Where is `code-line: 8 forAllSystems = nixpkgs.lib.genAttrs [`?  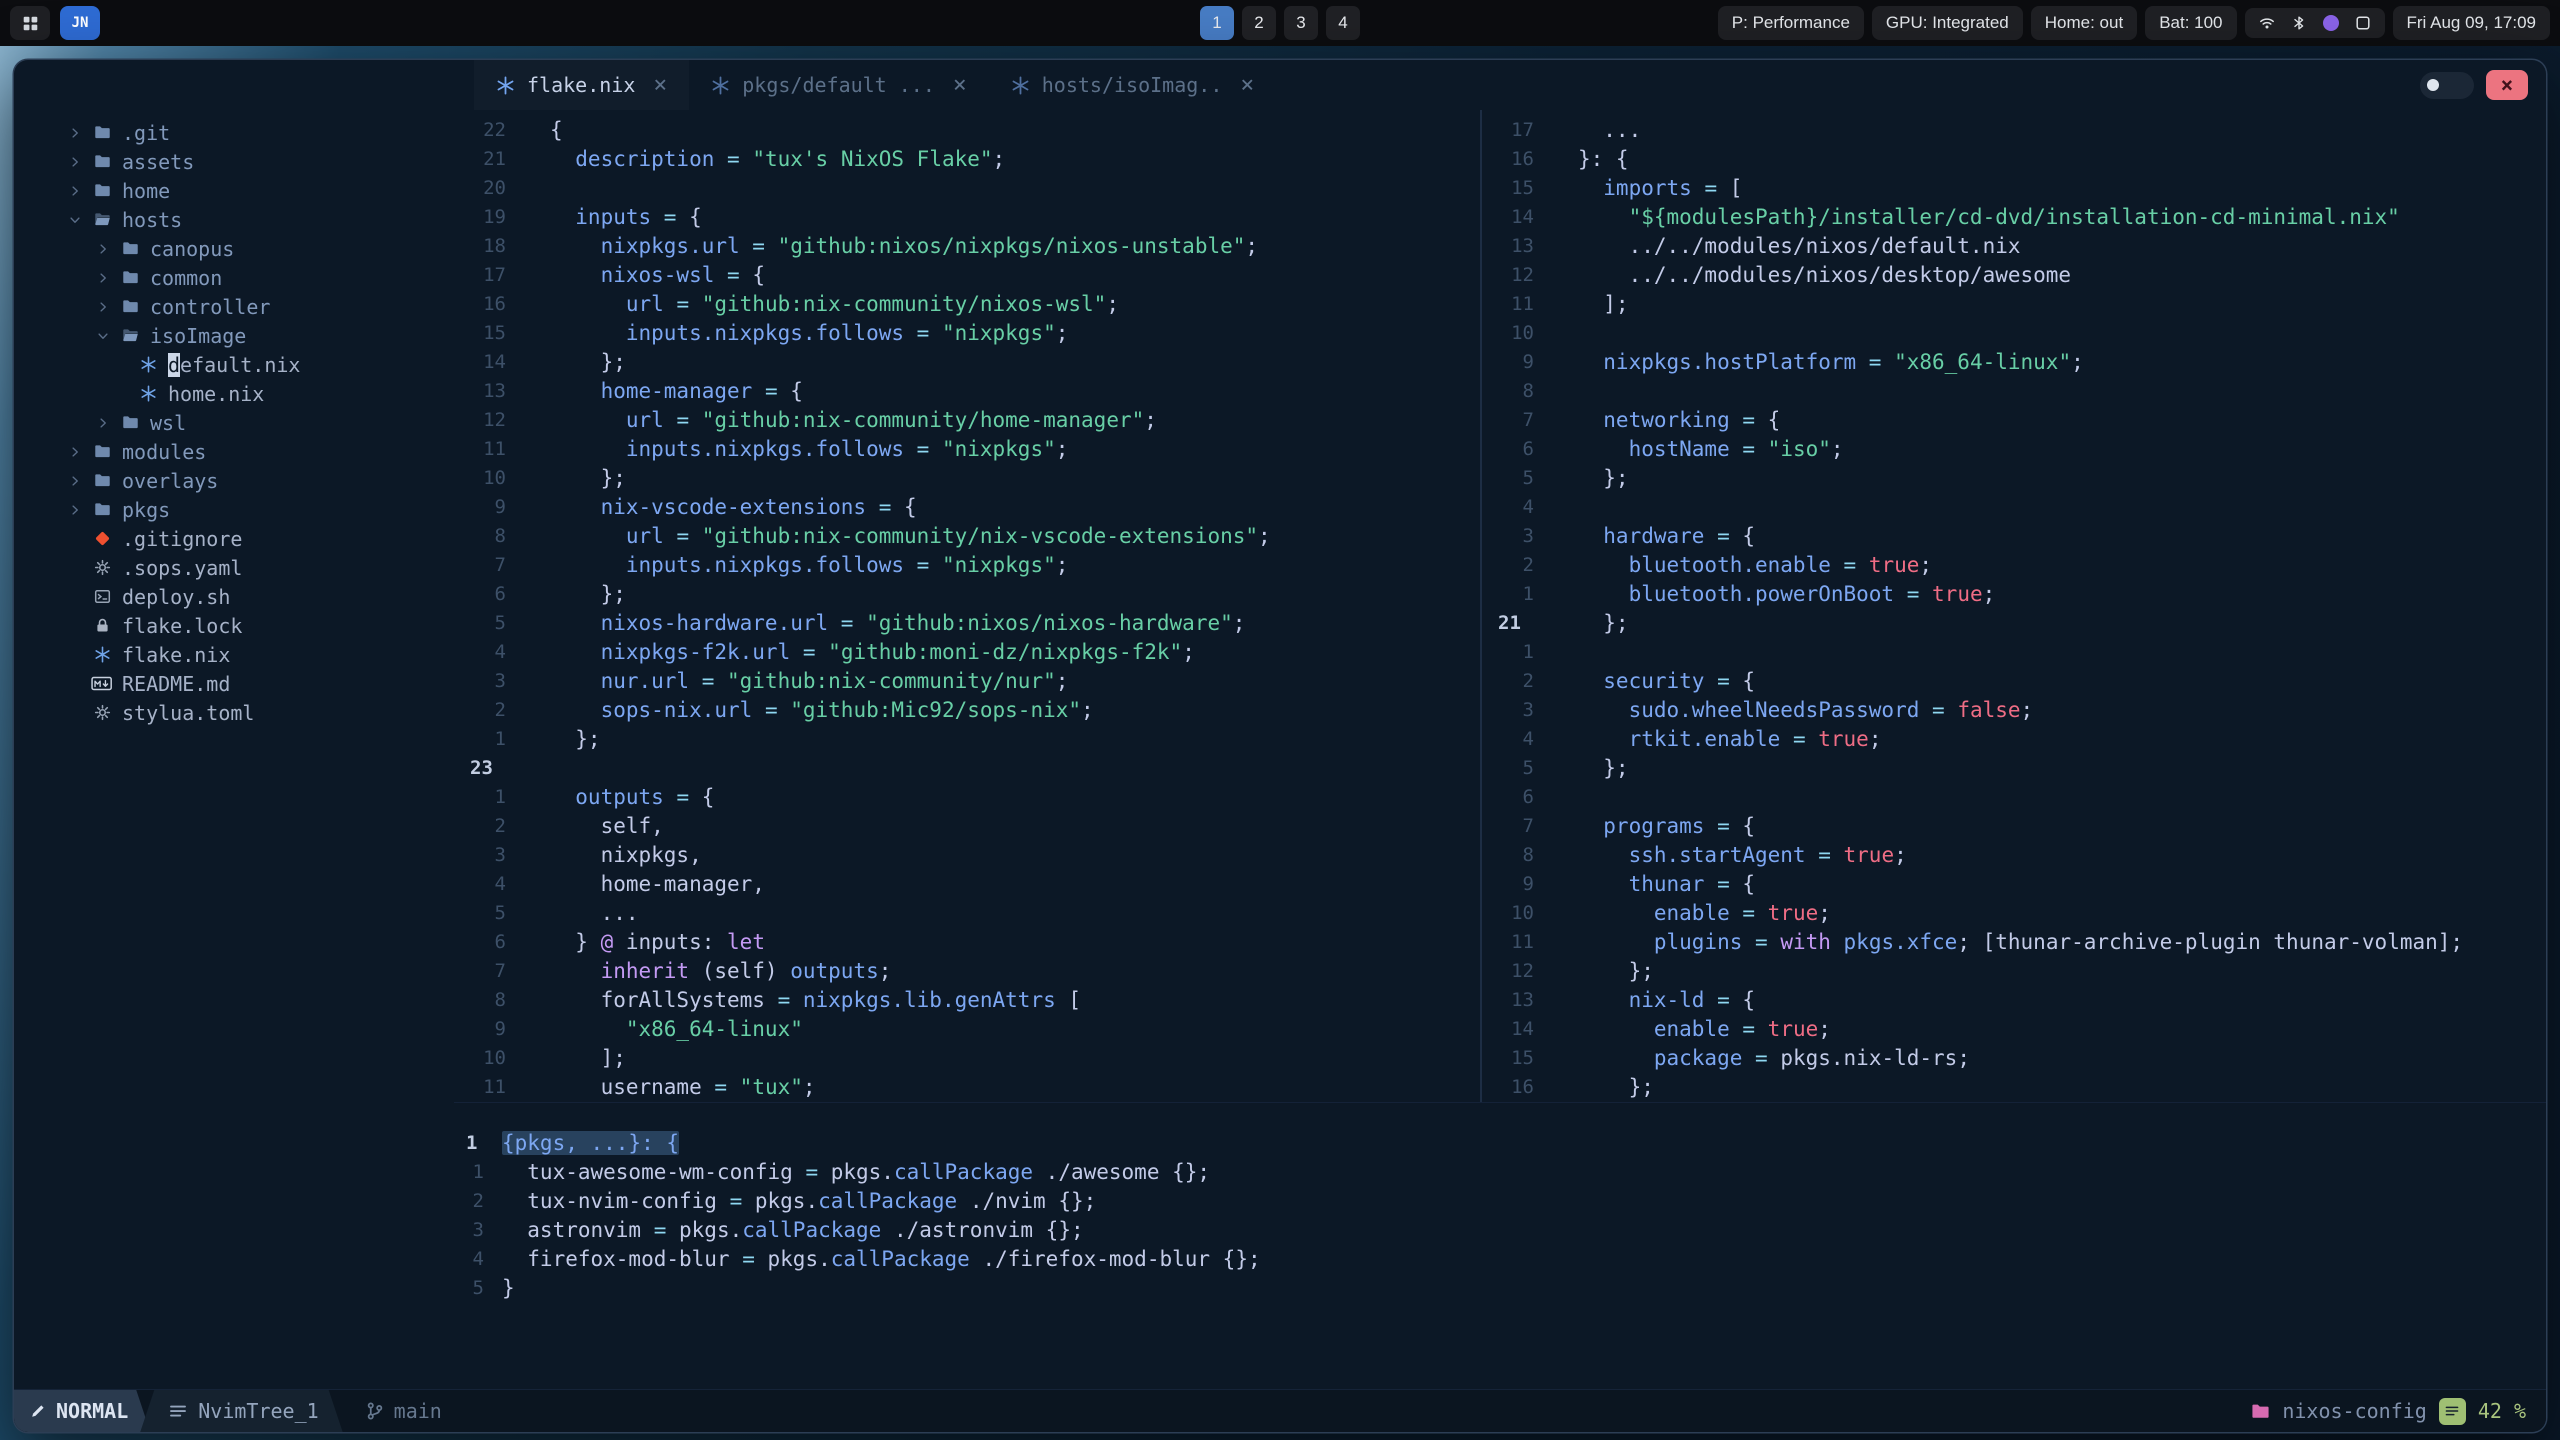 code-line: 8 forAllSystems = nixpkgs.lib.genAttrs [ is located at coordinates (967, 999).